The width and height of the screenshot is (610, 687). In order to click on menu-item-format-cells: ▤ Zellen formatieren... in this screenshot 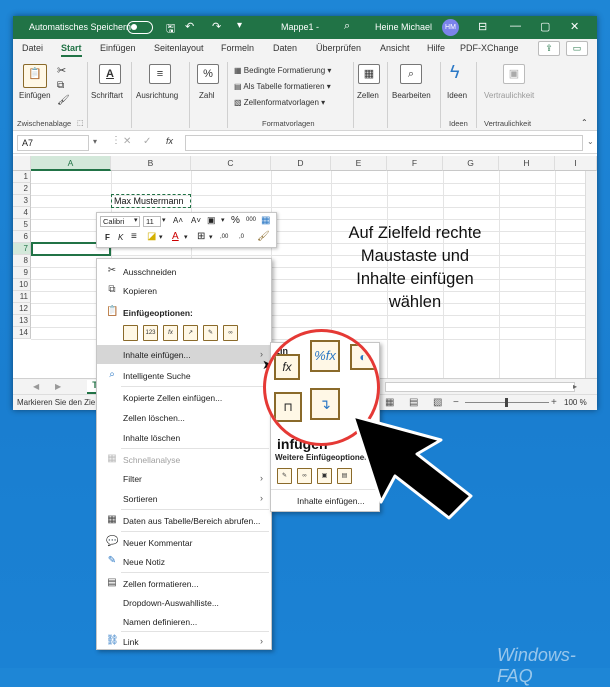, I will do `click(184, 583)`.